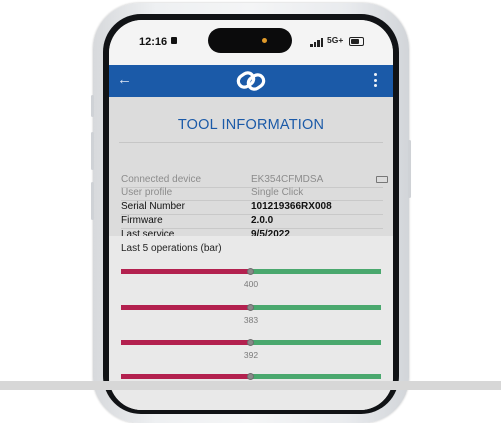  I want to click on info-value: 101219366RX008, so click(291, 206).